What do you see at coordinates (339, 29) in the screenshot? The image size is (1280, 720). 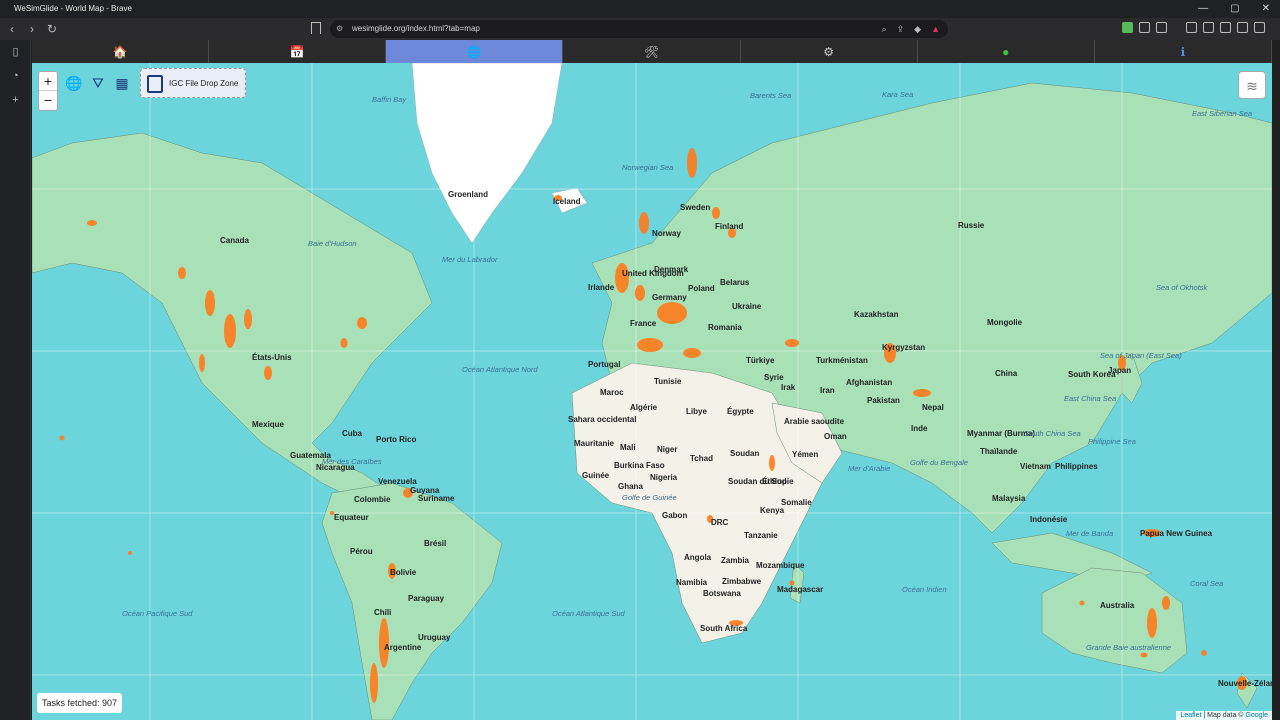 I see `site-settings-icon: ⚙` at bounding box center [339, 29].